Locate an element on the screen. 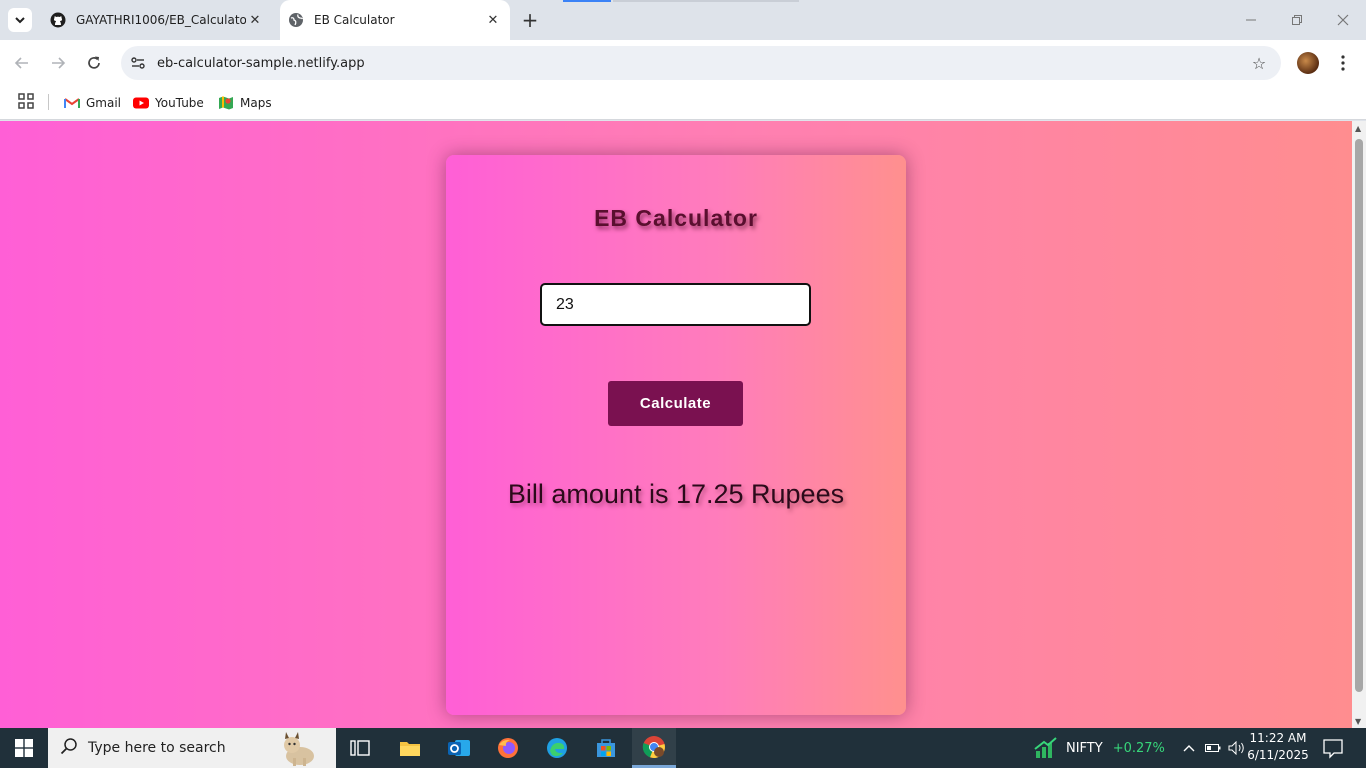 Image resolution: width=1366 pixels, height=768 pixels. menu-button is located at coordinates (1343, 63).